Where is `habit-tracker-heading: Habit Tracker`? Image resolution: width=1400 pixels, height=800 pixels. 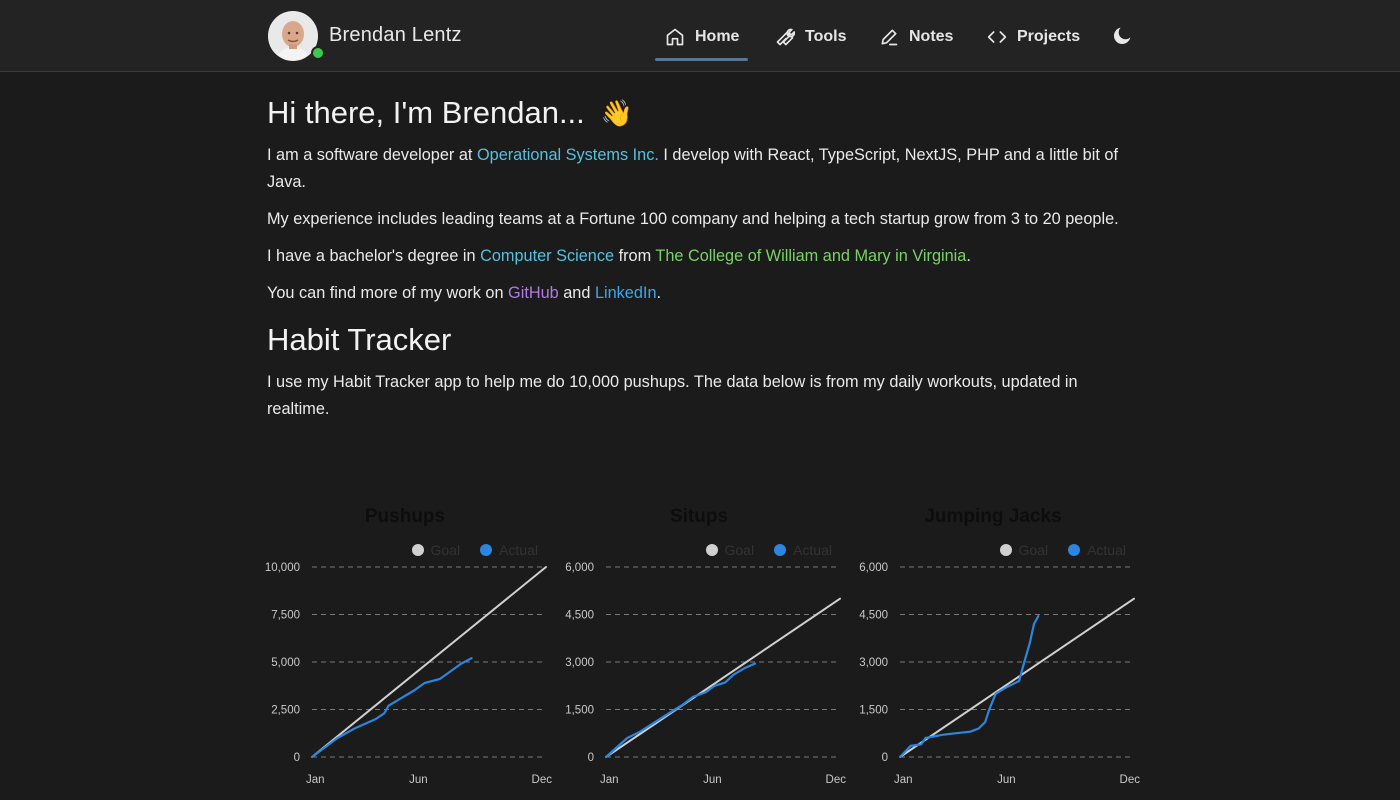
habit-tracker-heading: Habit Tracker is located at coordinates (359, 339).